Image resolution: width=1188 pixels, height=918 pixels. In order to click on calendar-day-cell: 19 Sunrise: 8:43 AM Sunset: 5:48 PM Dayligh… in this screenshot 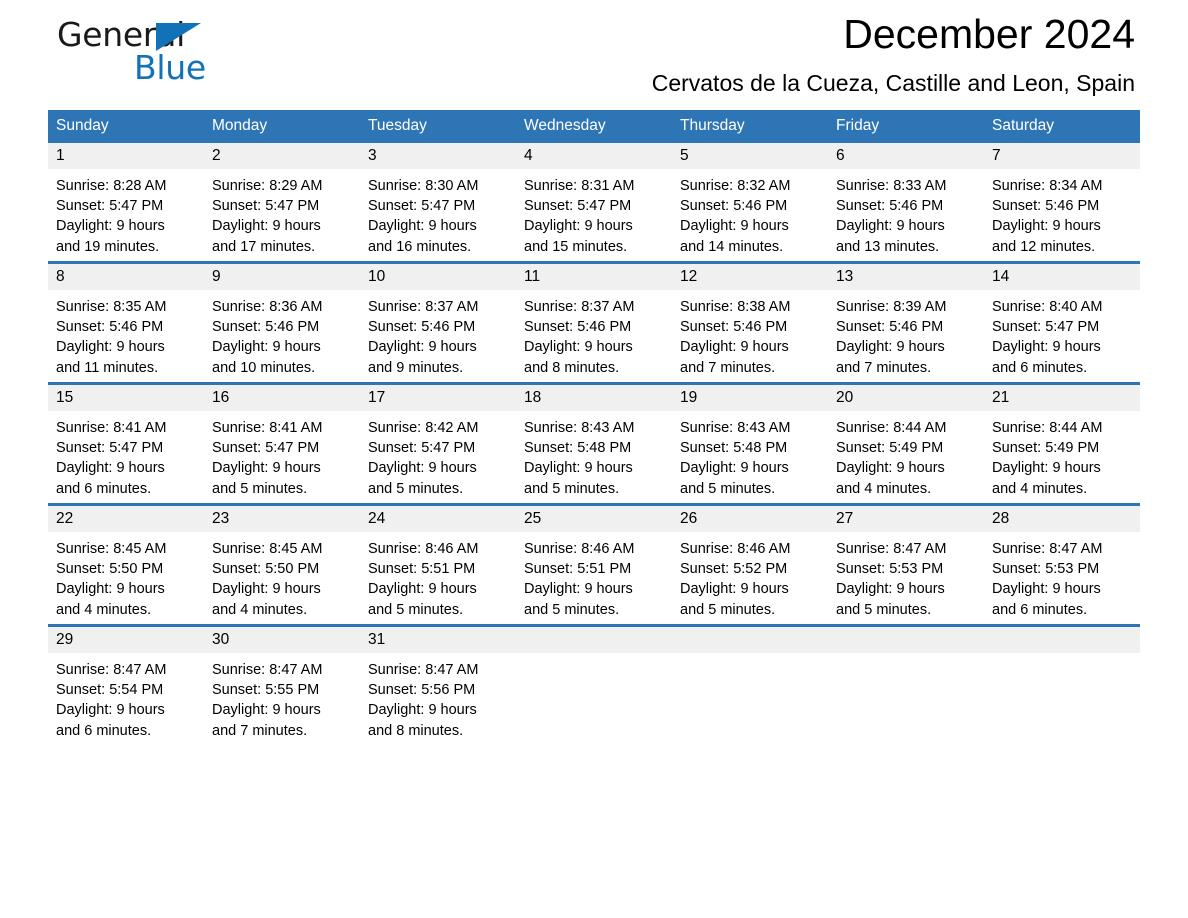, I will do `click(750, 443)`.